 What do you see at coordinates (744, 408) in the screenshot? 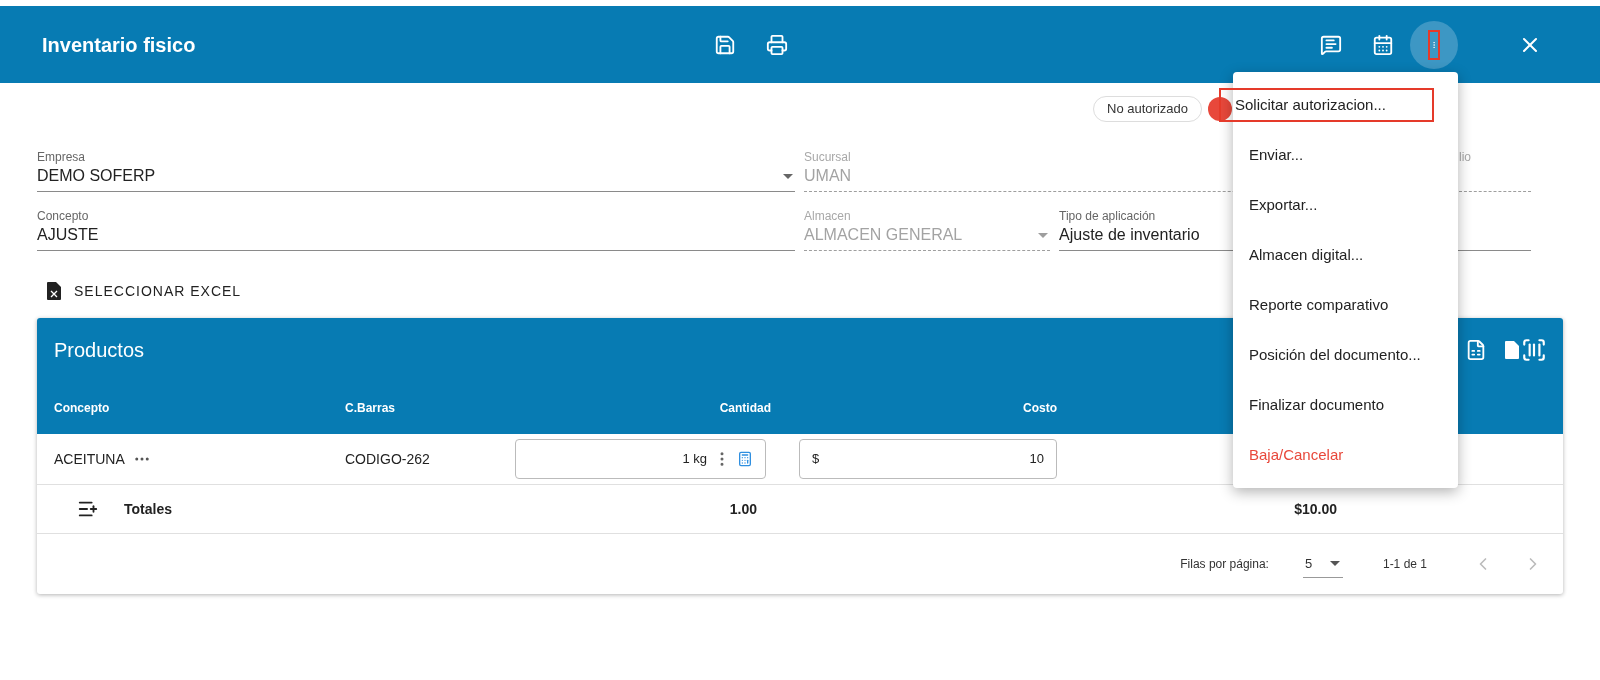
I see `column-header: Cantidad` at bounding box center [744, 408].